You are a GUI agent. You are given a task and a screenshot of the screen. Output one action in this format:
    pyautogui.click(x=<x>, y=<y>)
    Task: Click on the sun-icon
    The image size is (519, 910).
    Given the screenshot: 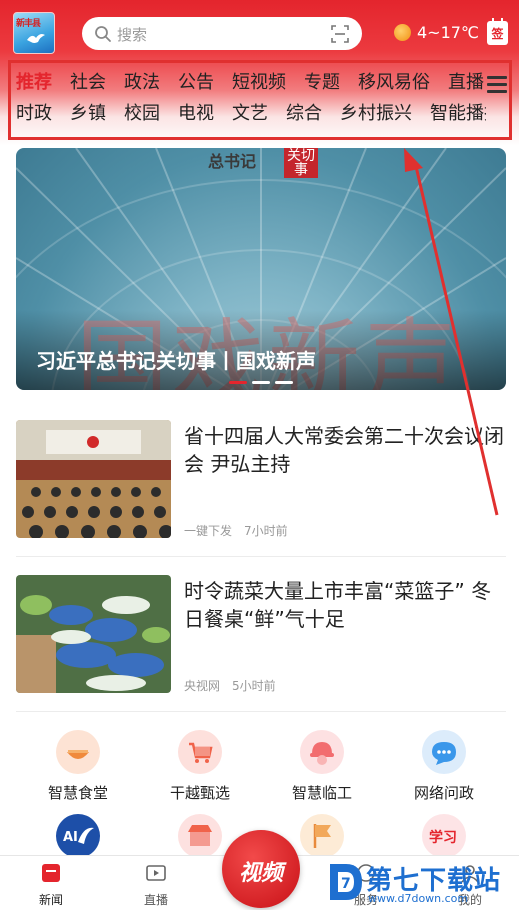 What is the action you would take?
    pyautogui.click(x=402, y=32)
    